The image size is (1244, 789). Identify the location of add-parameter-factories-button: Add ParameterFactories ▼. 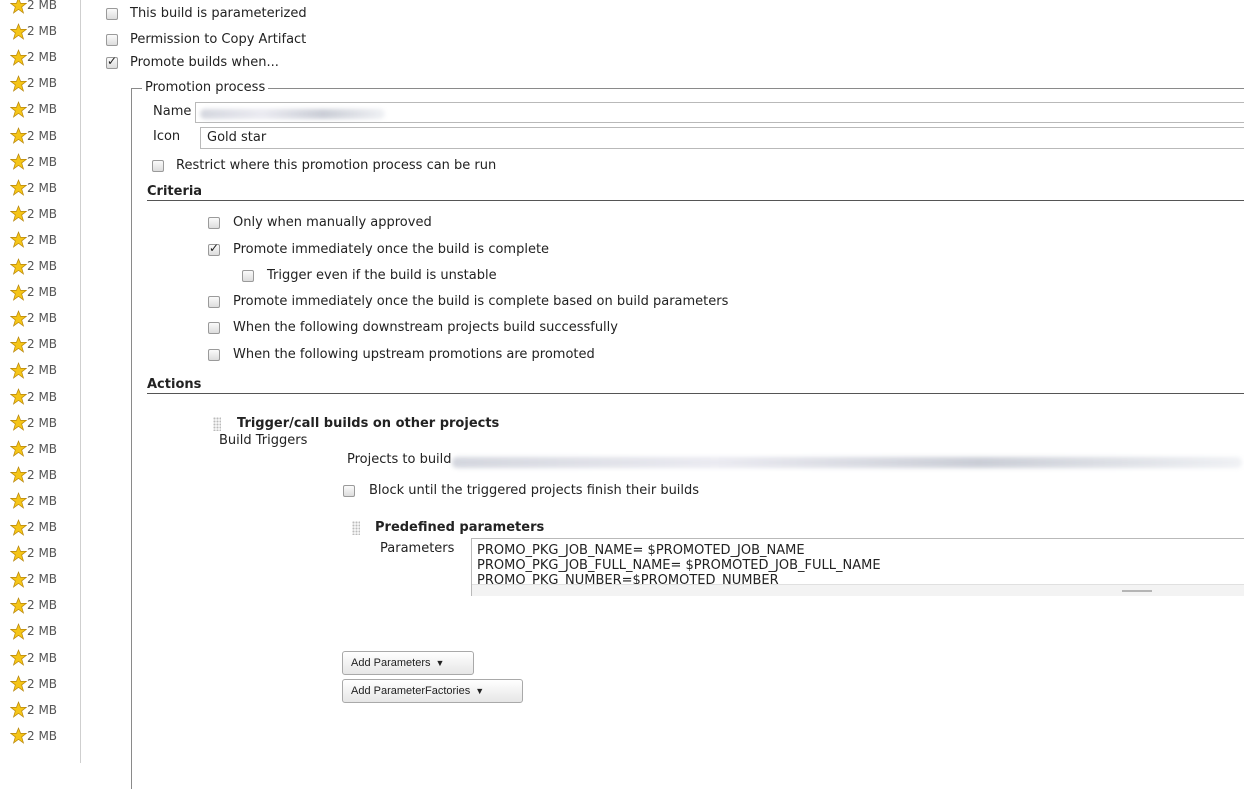
(432, 691).